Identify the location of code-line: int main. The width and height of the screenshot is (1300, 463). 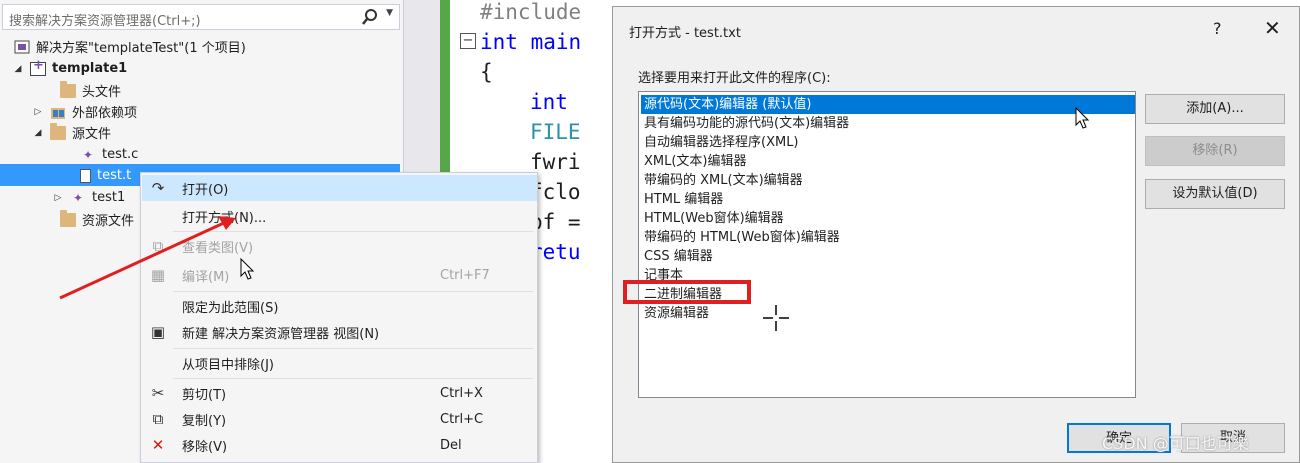
(531, 42).